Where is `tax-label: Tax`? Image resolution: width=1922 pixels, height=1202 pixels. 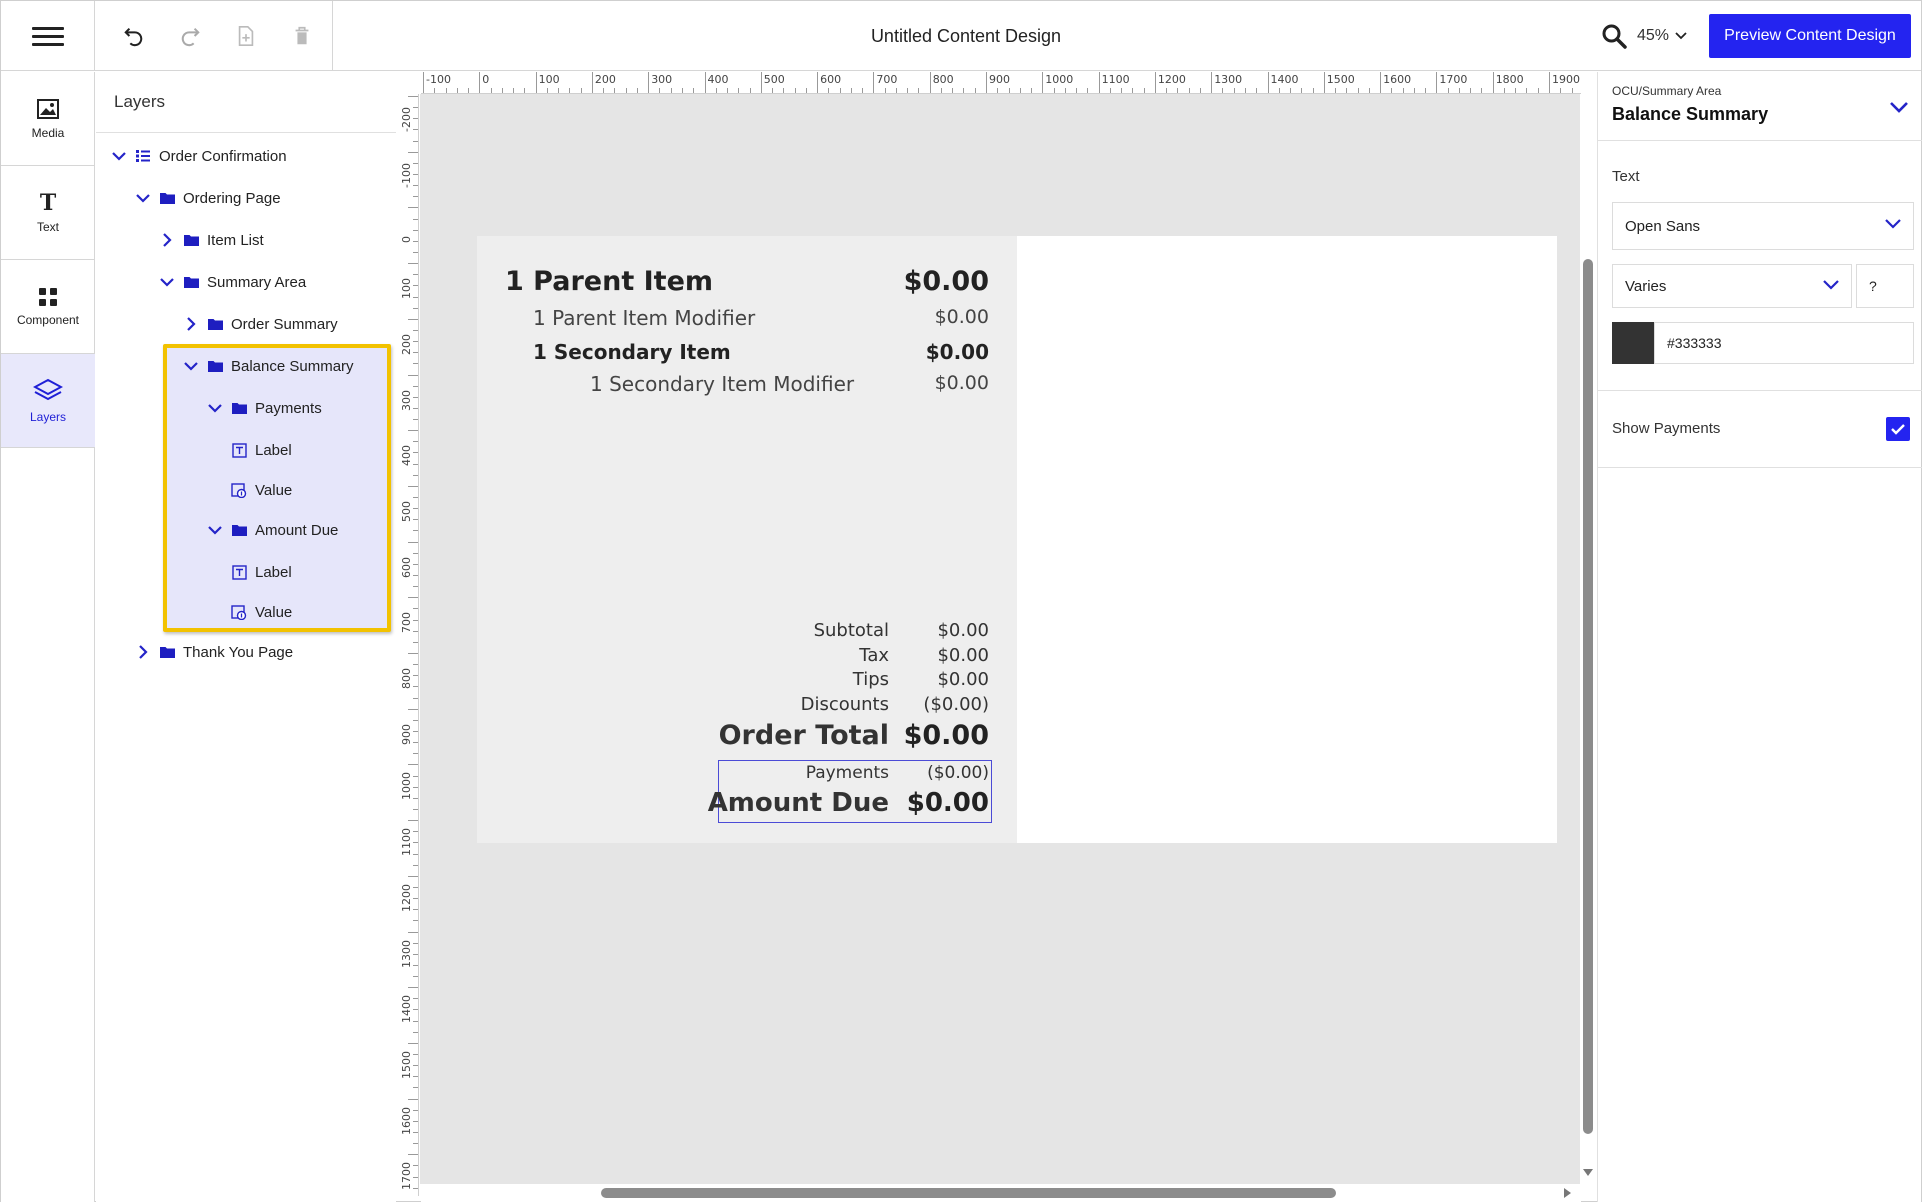
tax-label: Tax is located at coordinates (874, 655).